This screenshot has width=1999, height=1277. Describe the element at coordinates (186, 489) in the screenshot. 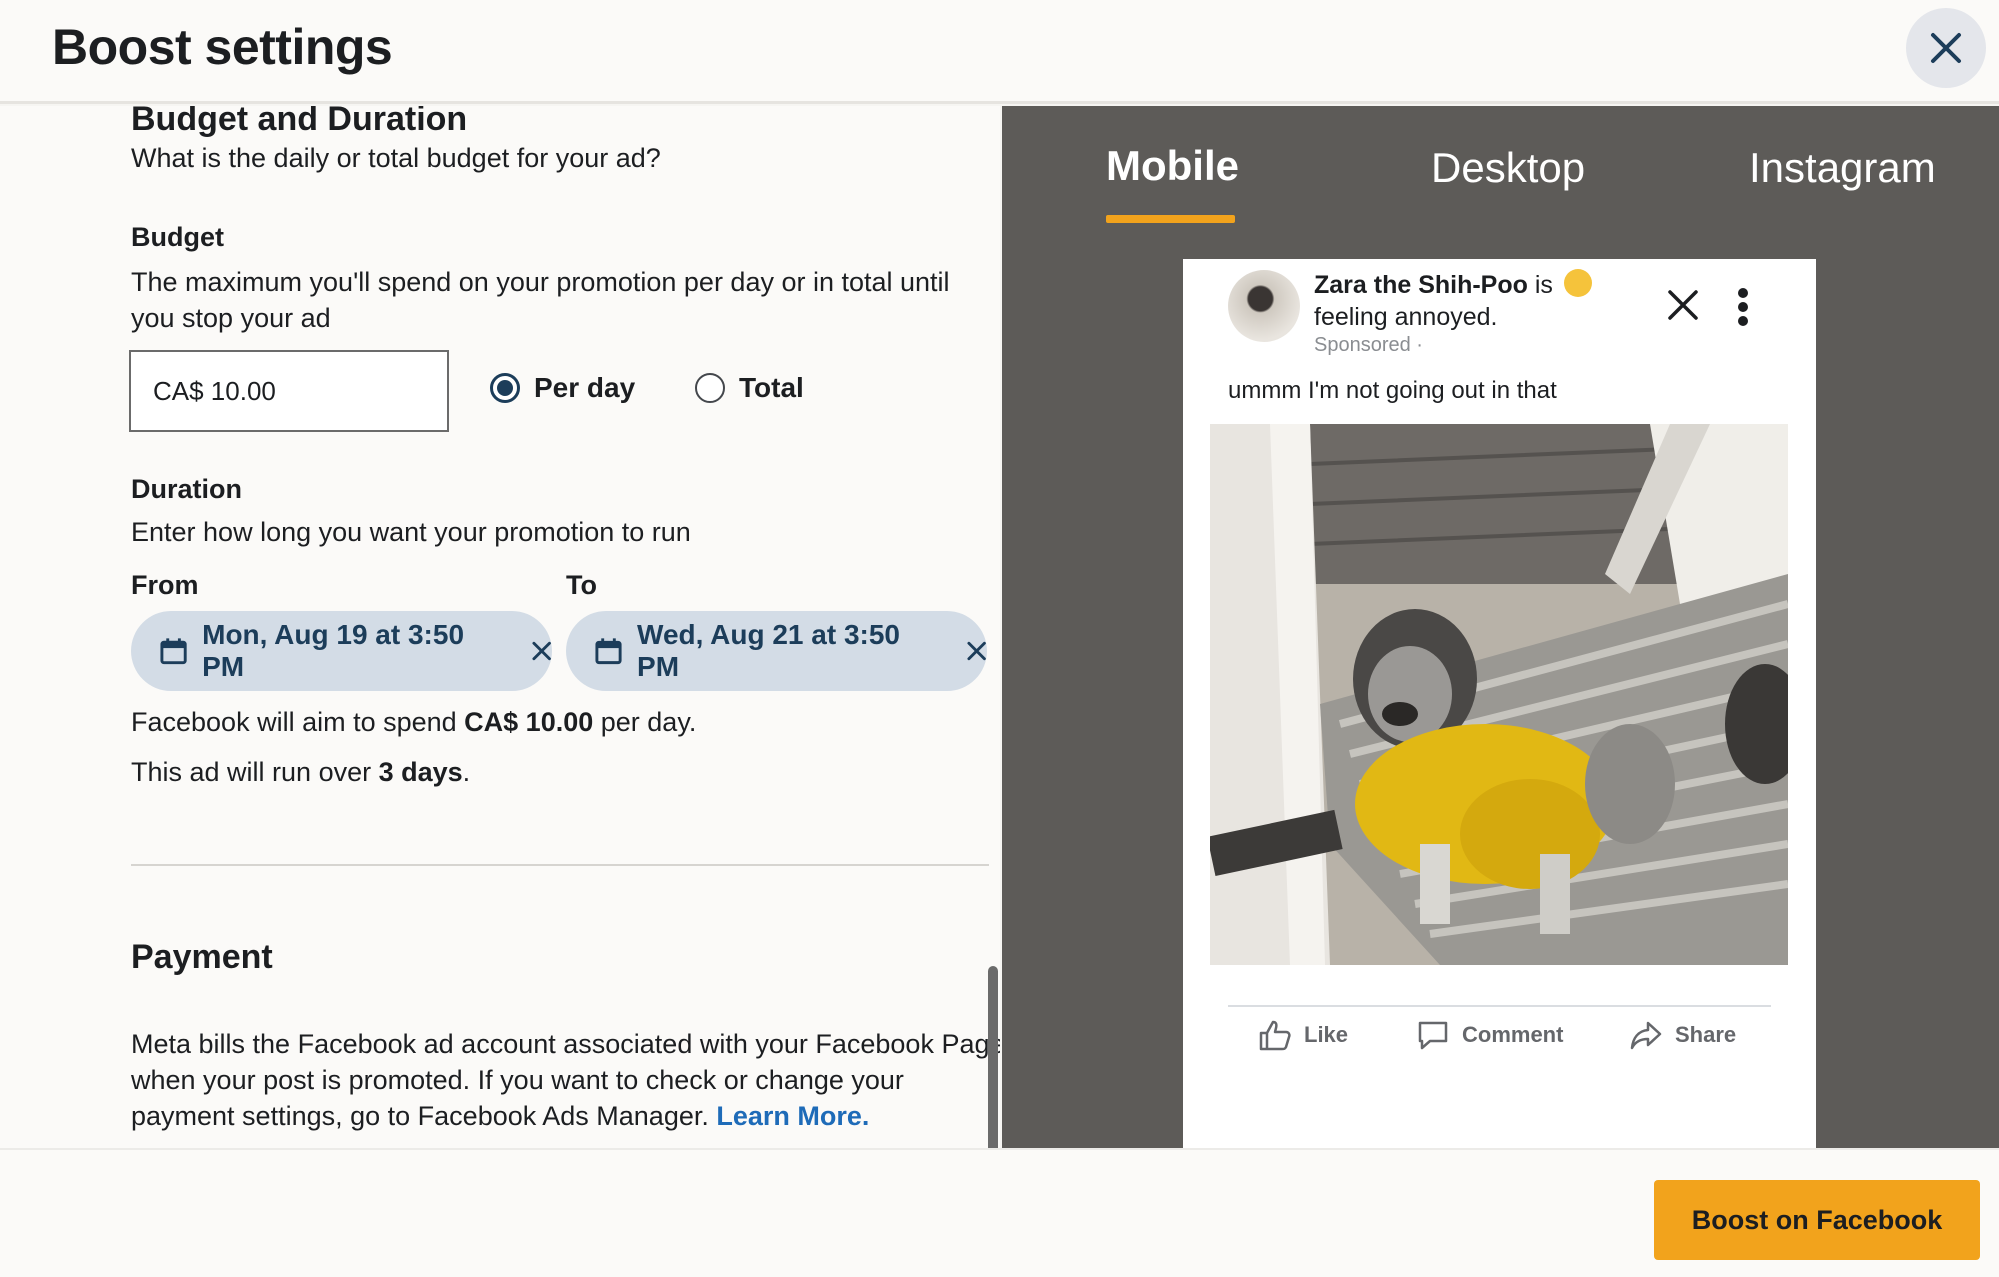

I see `duration-label: Duration` at that location.